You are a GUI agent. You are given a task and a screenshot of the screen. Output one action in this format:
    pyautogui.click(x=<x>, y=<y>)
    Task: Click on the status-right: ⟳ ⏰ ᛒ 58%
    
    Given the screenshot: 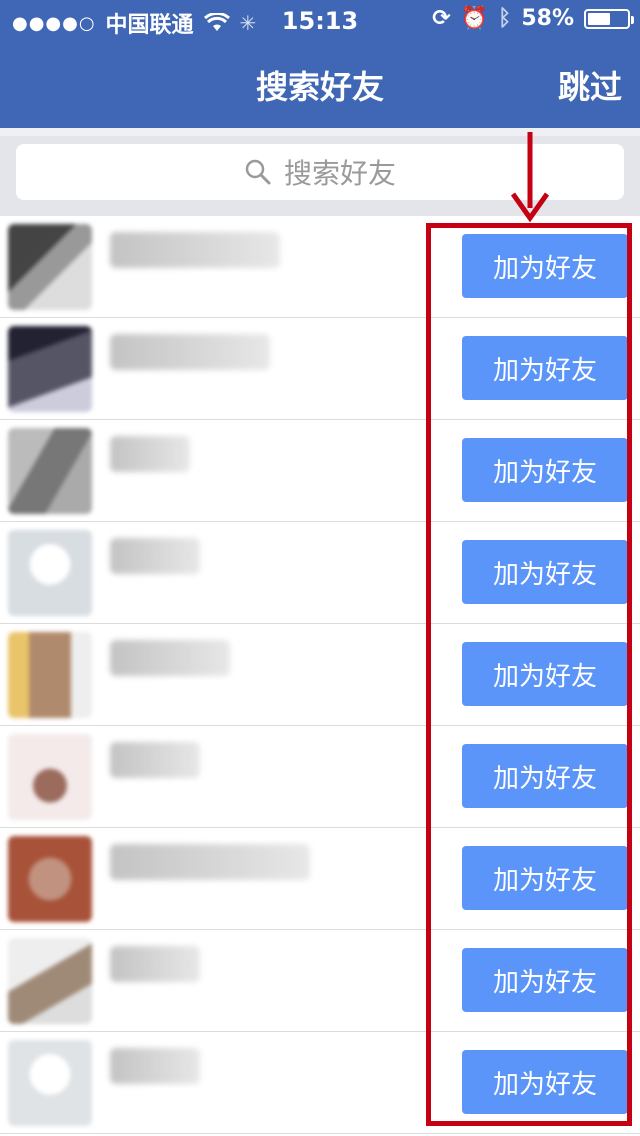 What is the action you would take?
    pyautogui.click(x=533, y=18)
    